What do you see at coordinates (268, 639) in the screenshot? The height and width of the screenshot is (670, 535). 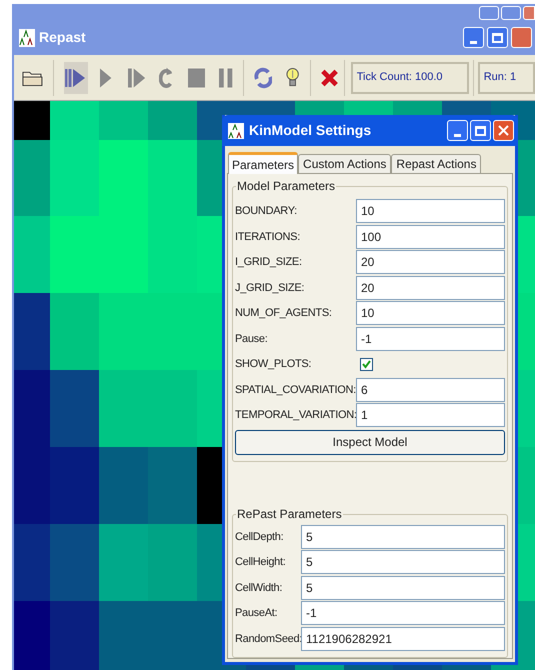 I see `field-label: RandomSeed:` at bounding box center [268, 639].